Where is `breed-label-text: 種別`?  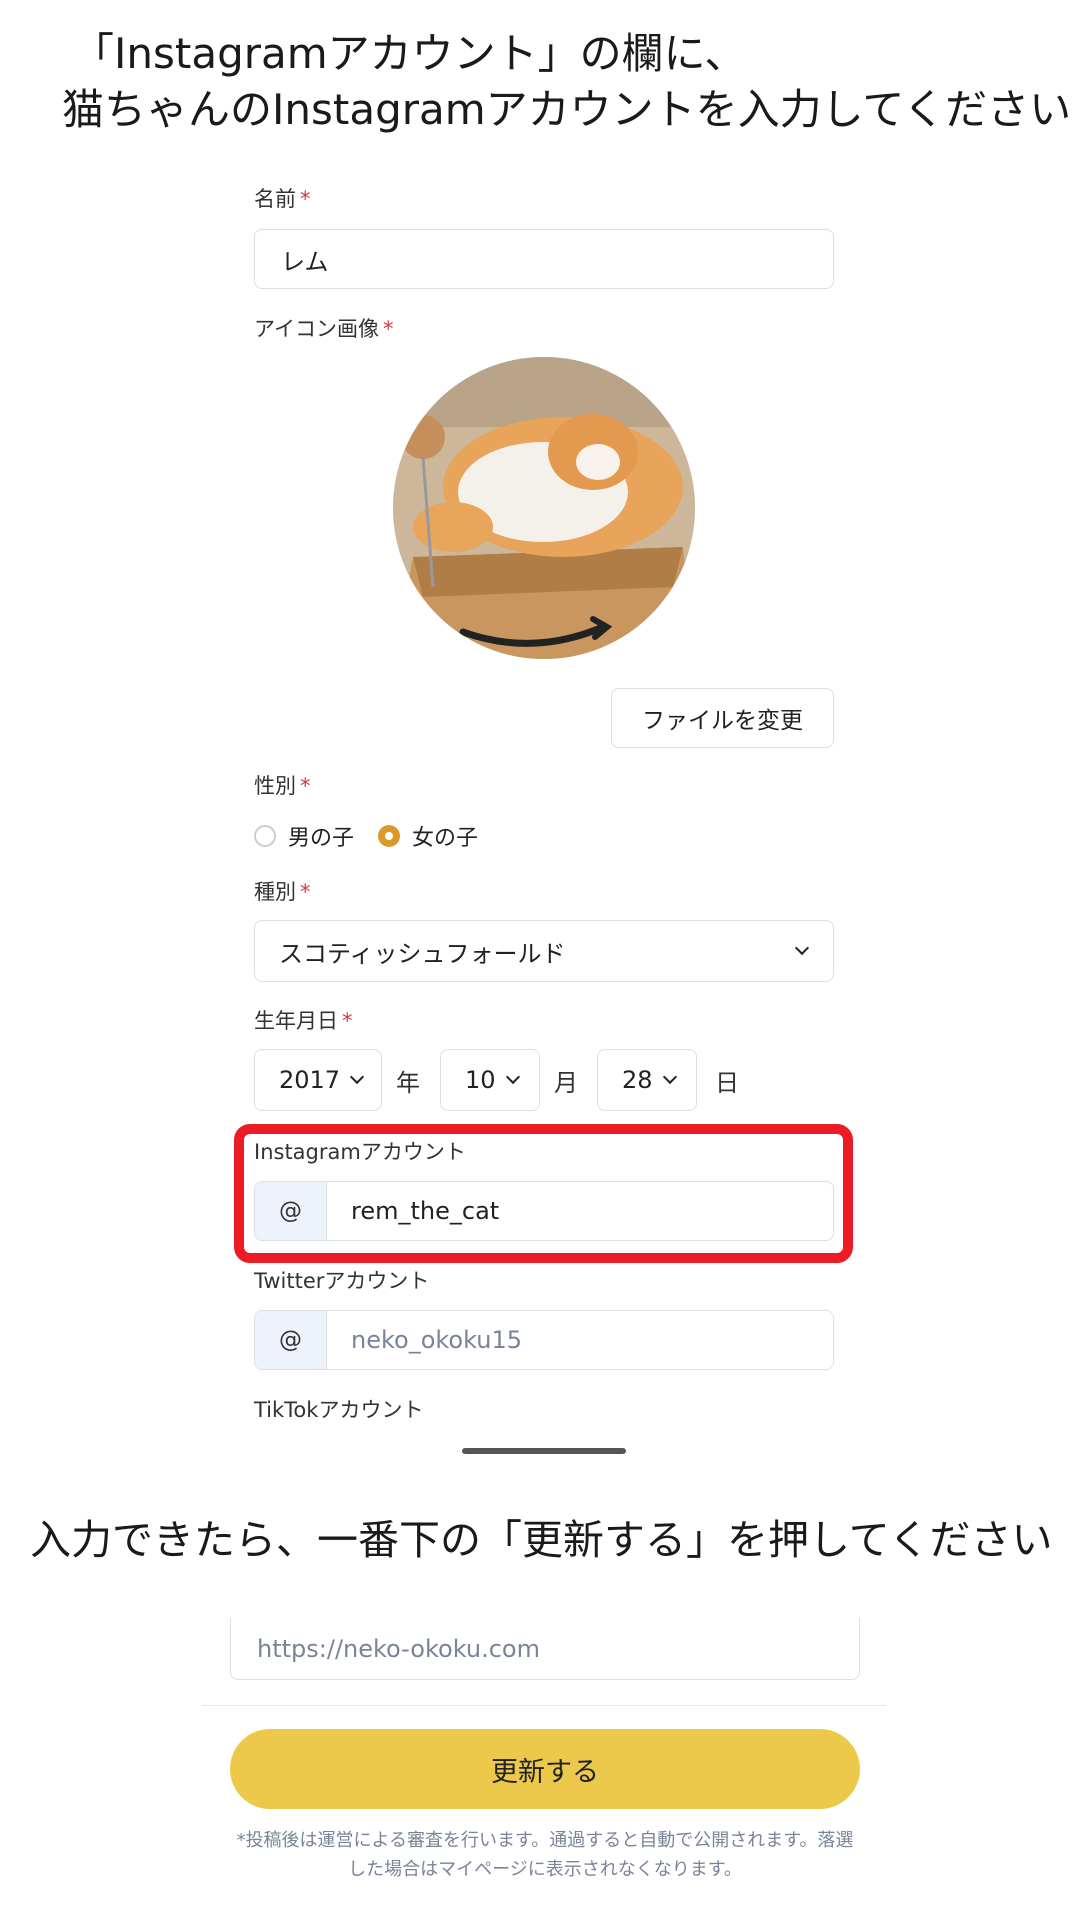
breed-label-text: 種別 is located at coordinates (275, 892).